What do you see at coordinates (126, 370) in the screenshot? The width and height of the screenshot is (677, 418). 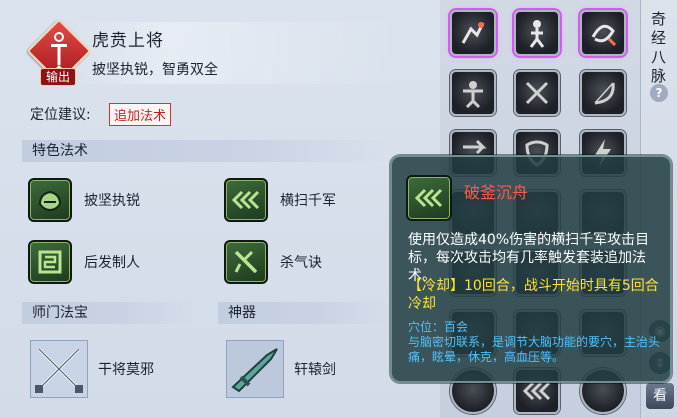 I see `treasure-name: 干将莫邪` at bounding box center [126, 370].